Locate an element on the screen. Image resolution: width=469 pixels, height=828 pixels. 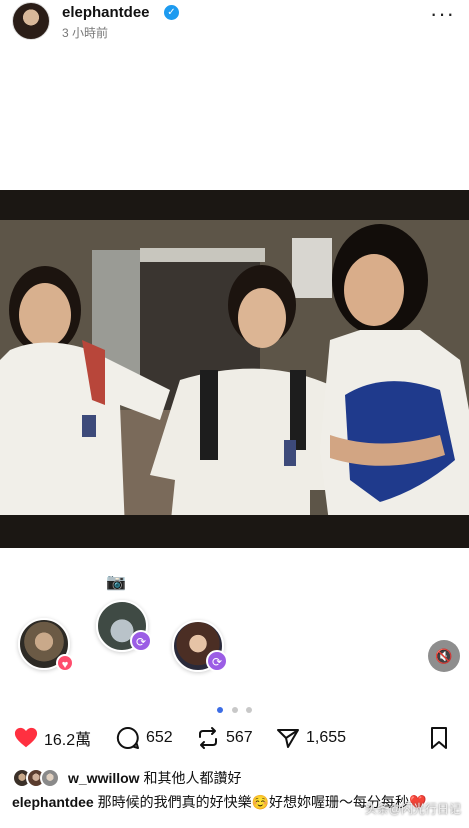
action-bar: 16.2萬 652 567 1,655 is located at coordinates (234, 738).